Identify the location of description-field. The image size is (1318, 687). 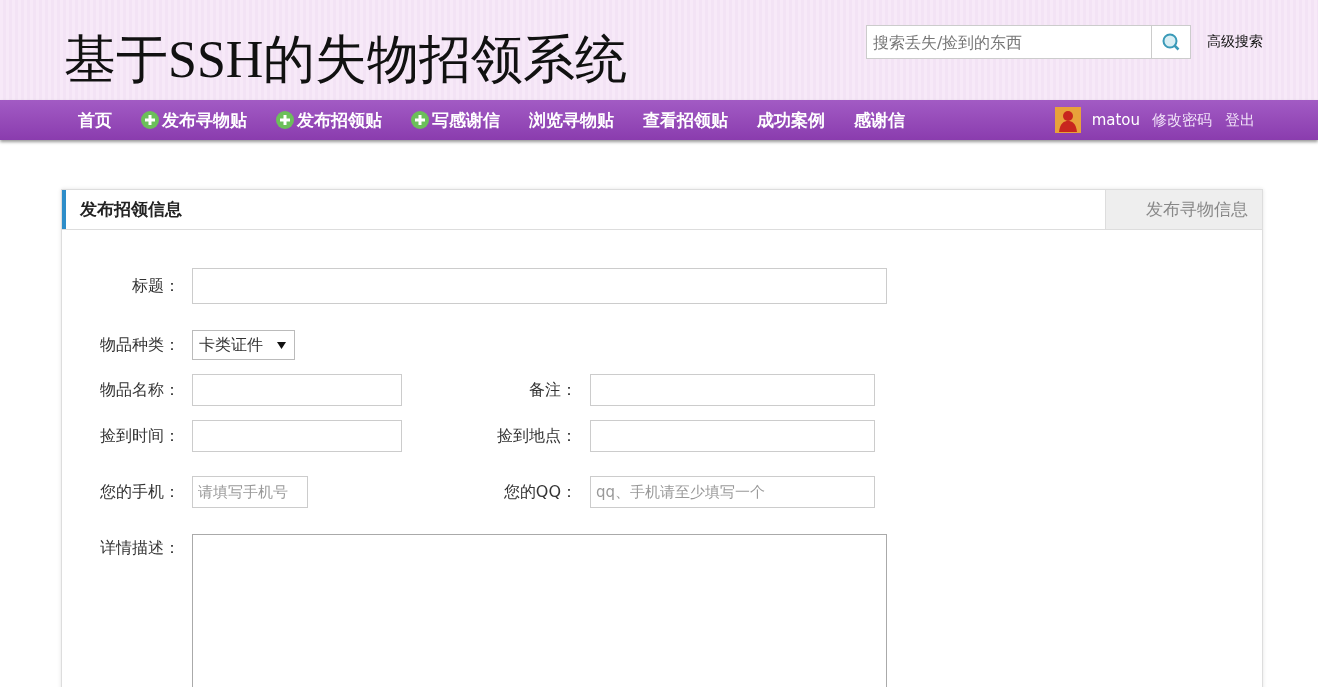
(539, 610).